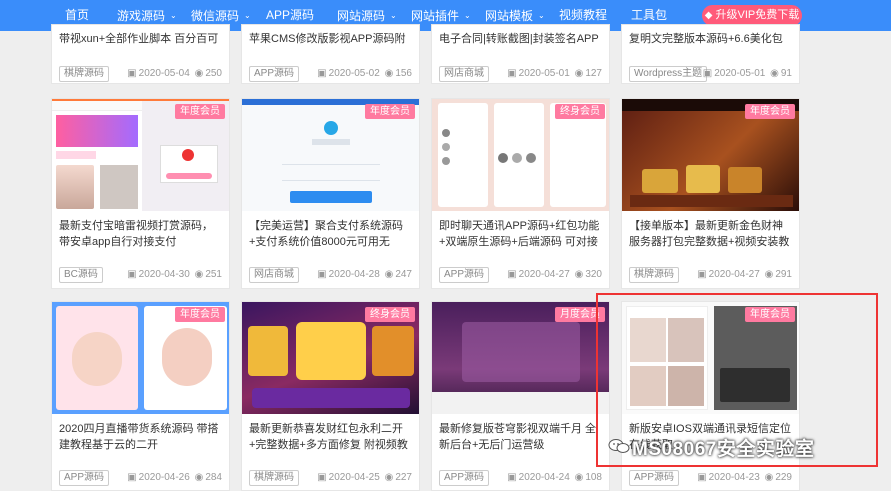  What do you see at coordinates (164, 73) in the screenshot?
I see `post-date: 2020-05-04` at bounding box center [164, 73].